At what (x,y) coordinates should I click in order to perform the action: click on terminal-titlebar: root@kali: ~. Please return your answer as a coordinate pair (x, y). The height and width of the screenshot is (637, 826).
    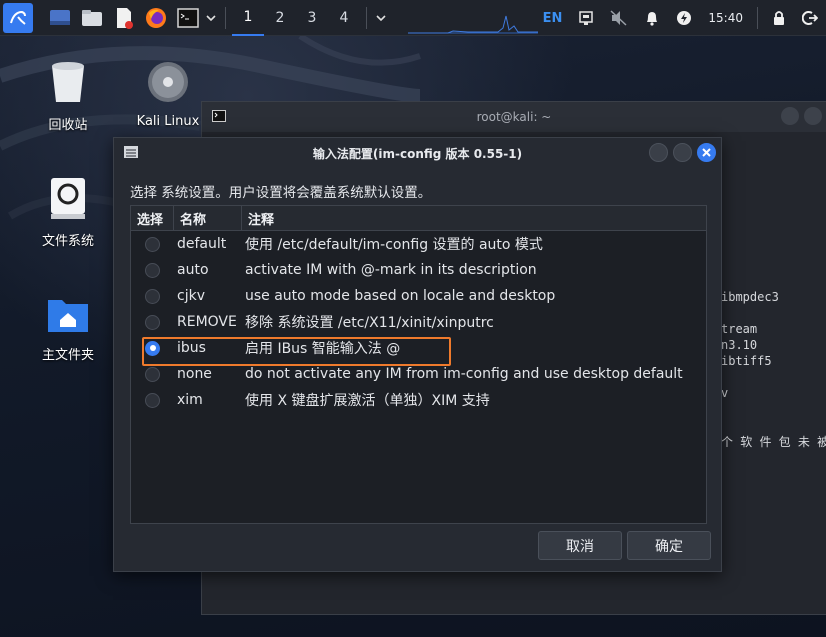
    Looking at the image, I should click on (514, 117).